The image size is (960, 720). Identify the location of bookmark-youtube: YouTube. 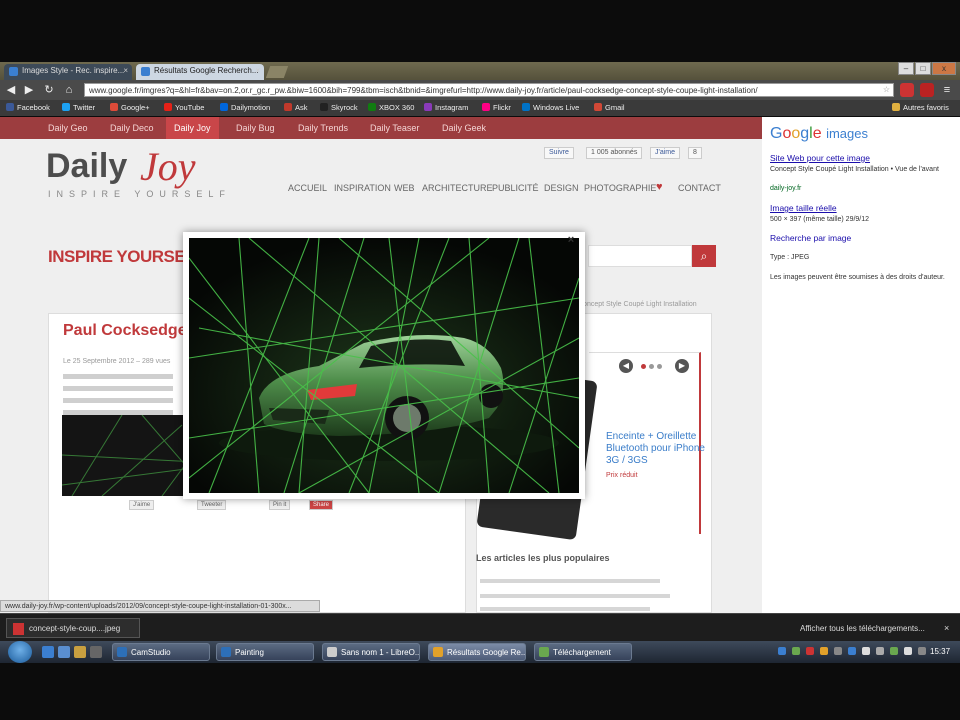
(184, 107).